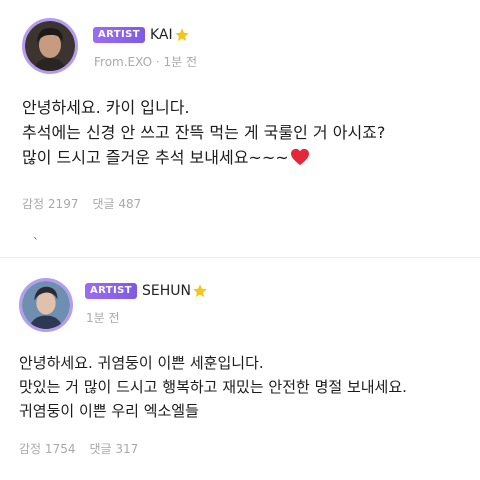 The image size is (480, 480). What do you see at coordinates (109, 411) in the screenshot?
I see `post-line: 귀염둥이 이쁜 우리 엑소엘들` at bounding box center [109, 411].